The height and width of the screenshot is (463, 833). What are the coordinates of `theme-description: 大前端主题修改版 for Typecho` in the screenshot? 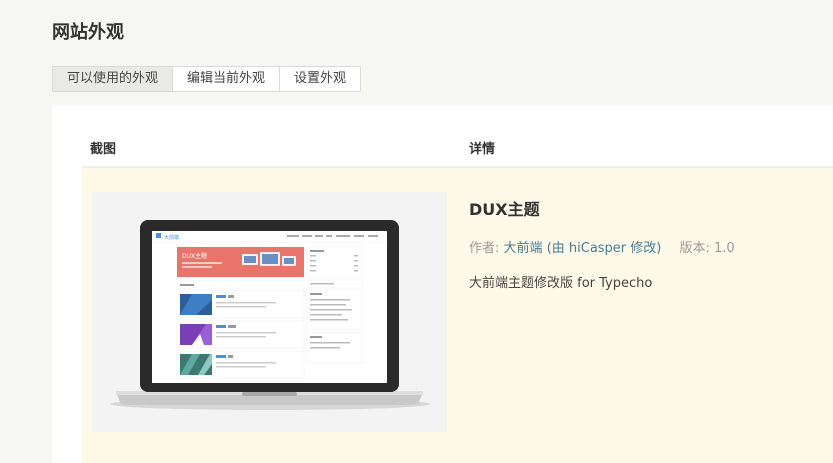 It's located at (561, 283).